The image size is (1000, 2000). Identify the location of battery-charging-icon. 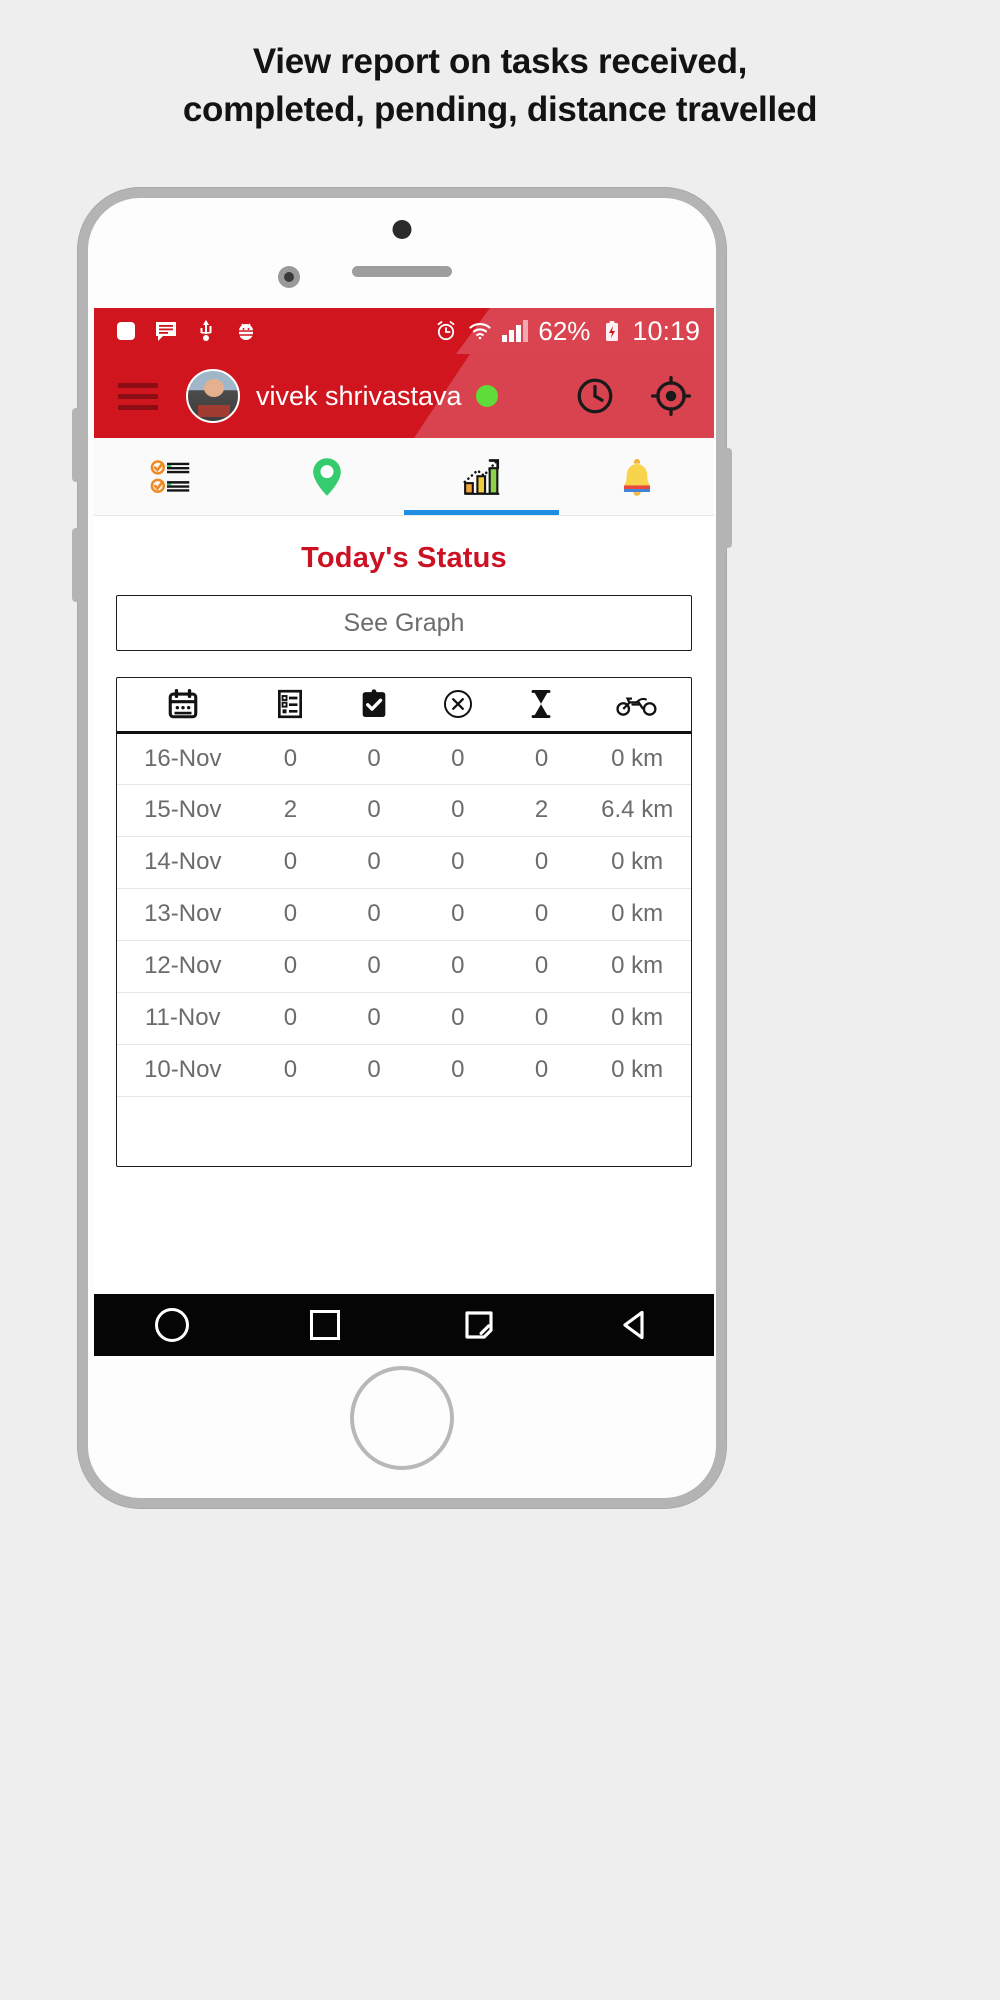
(612, 331).